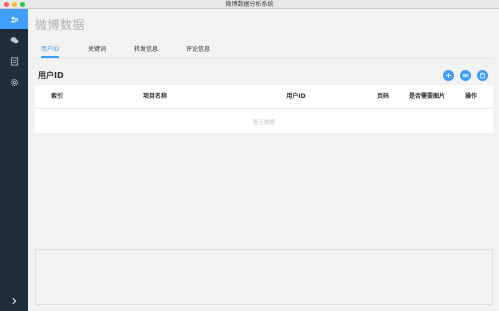 This screenshot has width=499, height=311. I want to click on column-header-page: 页码, so click(382, 96).